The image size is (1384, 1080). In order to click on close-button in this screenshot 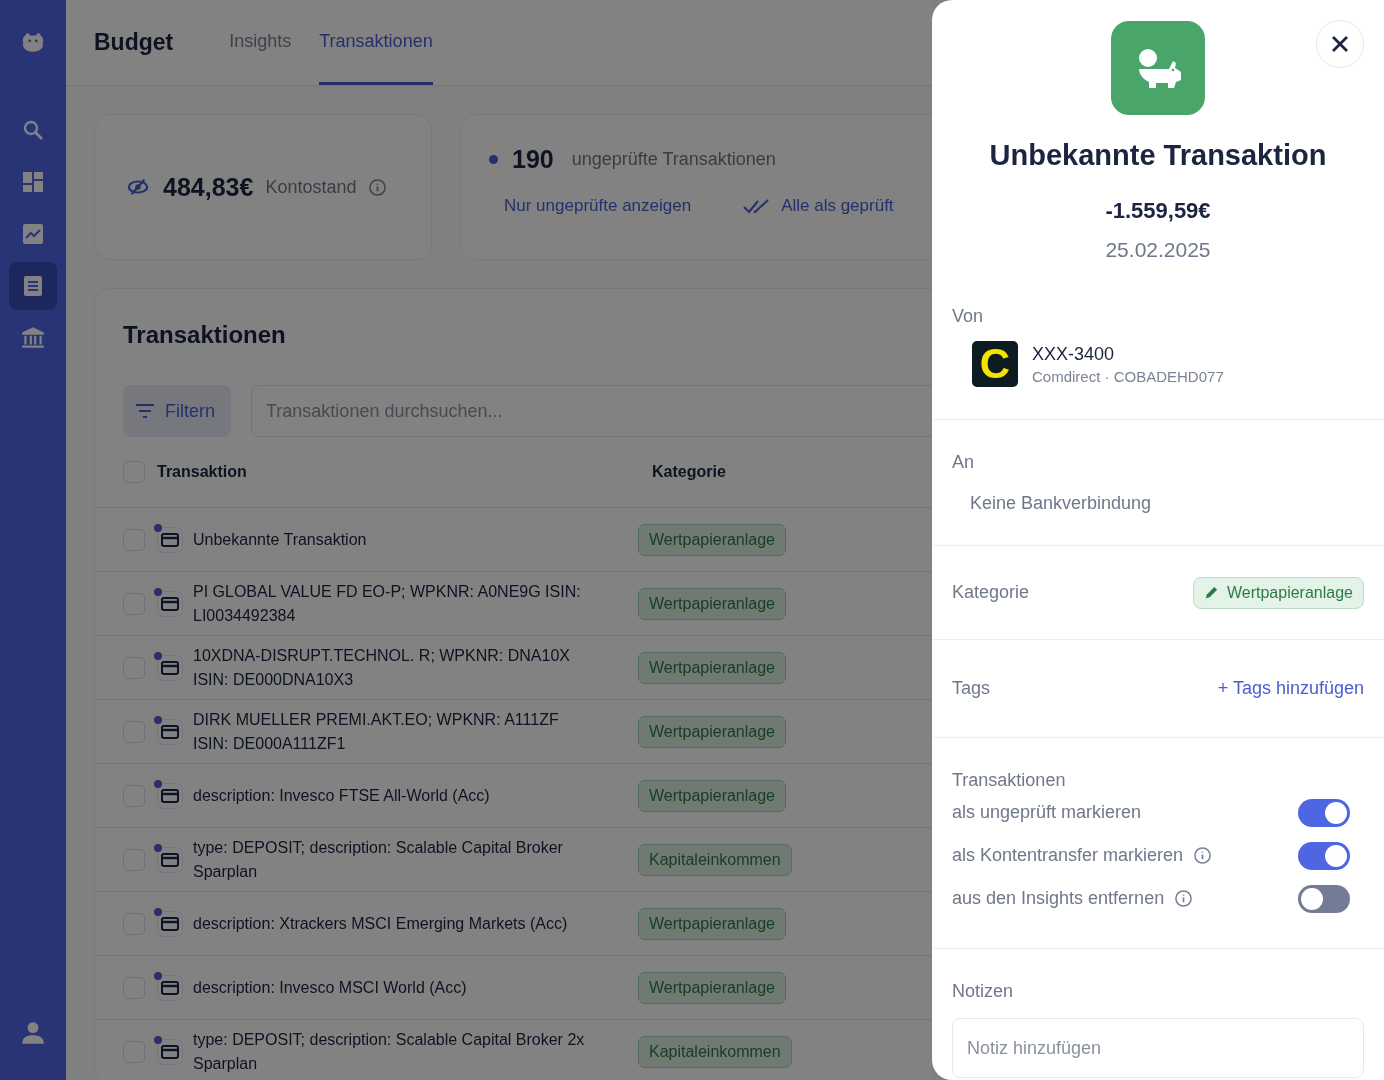, I will do `click(1340, 44)`.